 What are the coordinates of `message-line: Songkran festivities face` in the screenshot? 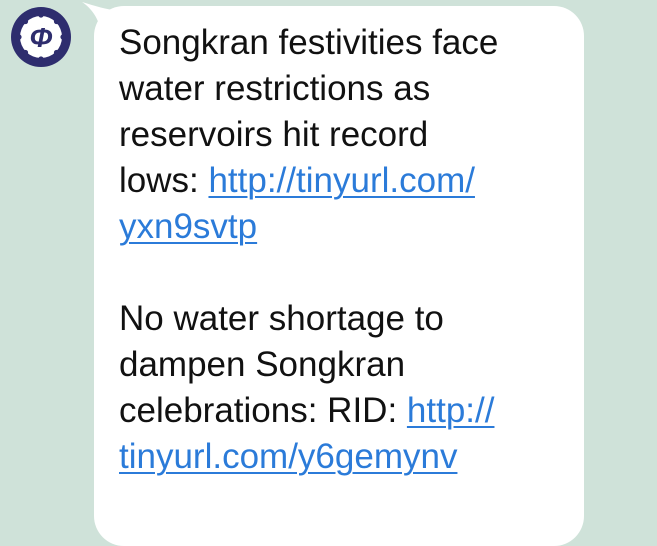 It's located at (309, 42).